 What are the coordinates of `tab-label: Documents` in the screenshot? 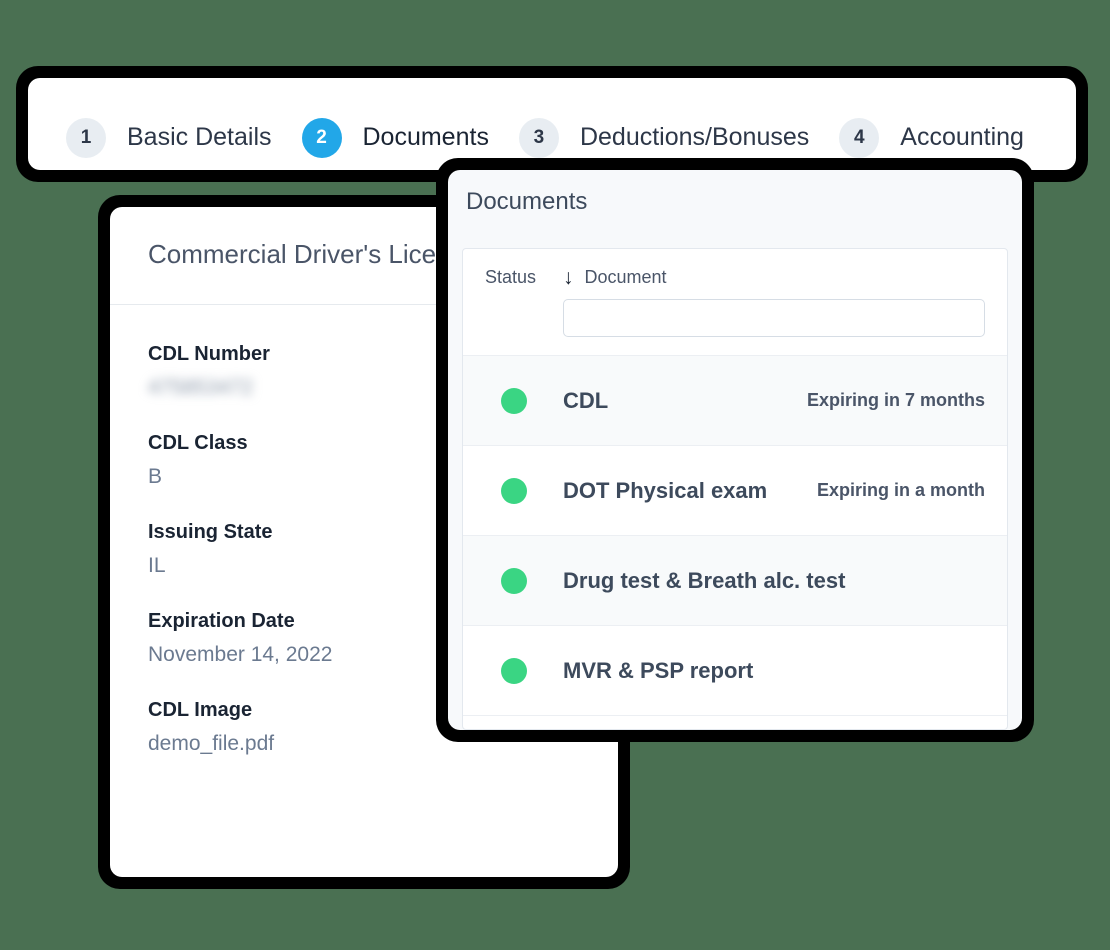 It's located at (425, 137).